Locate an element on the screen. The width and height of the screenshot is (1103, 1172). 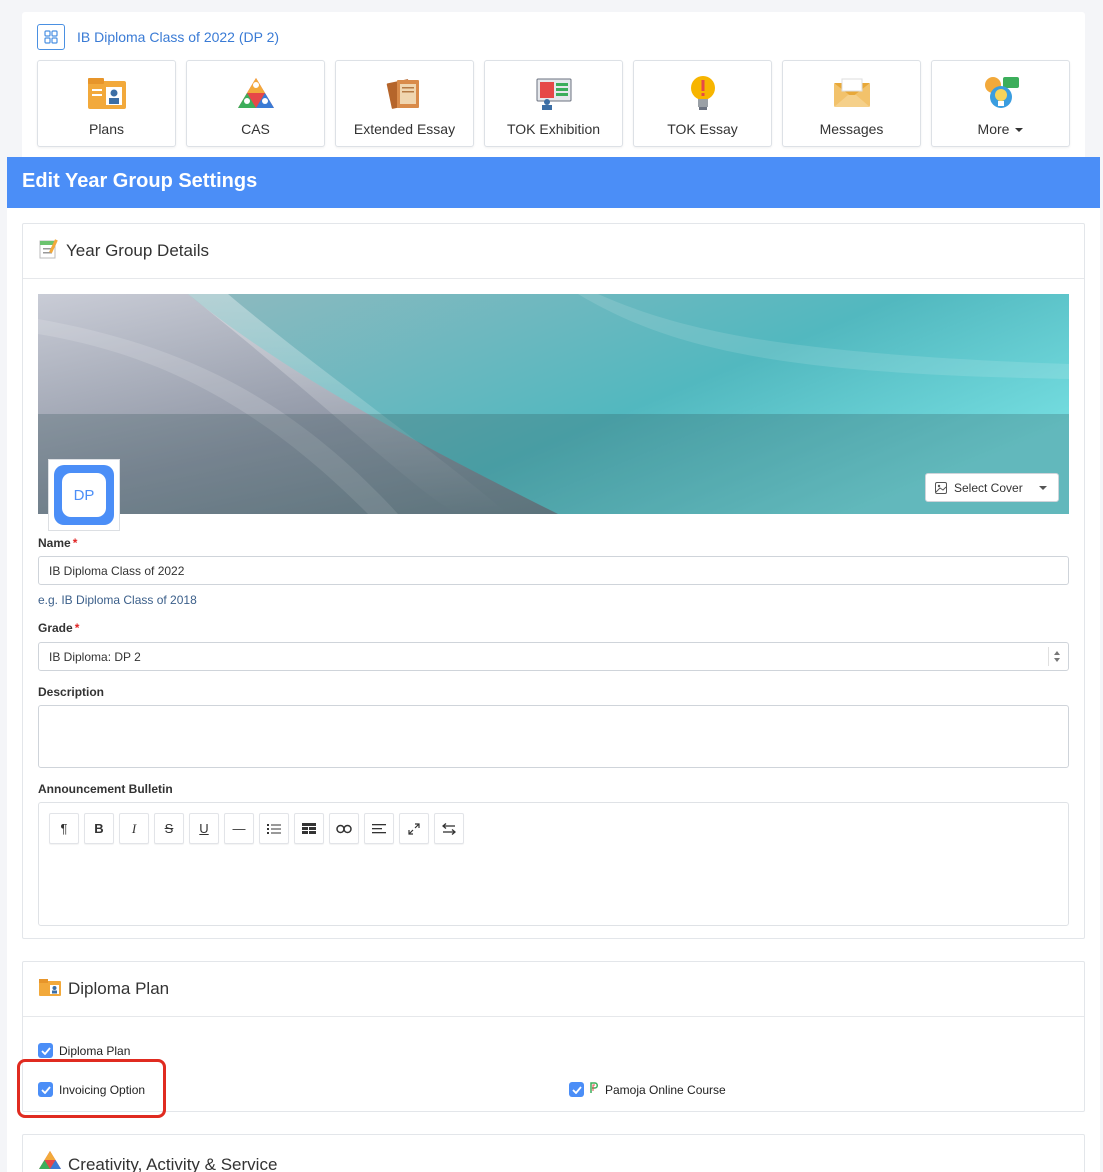
diploma-plan-checkbox: Diploma Plan is located at coordinates (84, 1050).